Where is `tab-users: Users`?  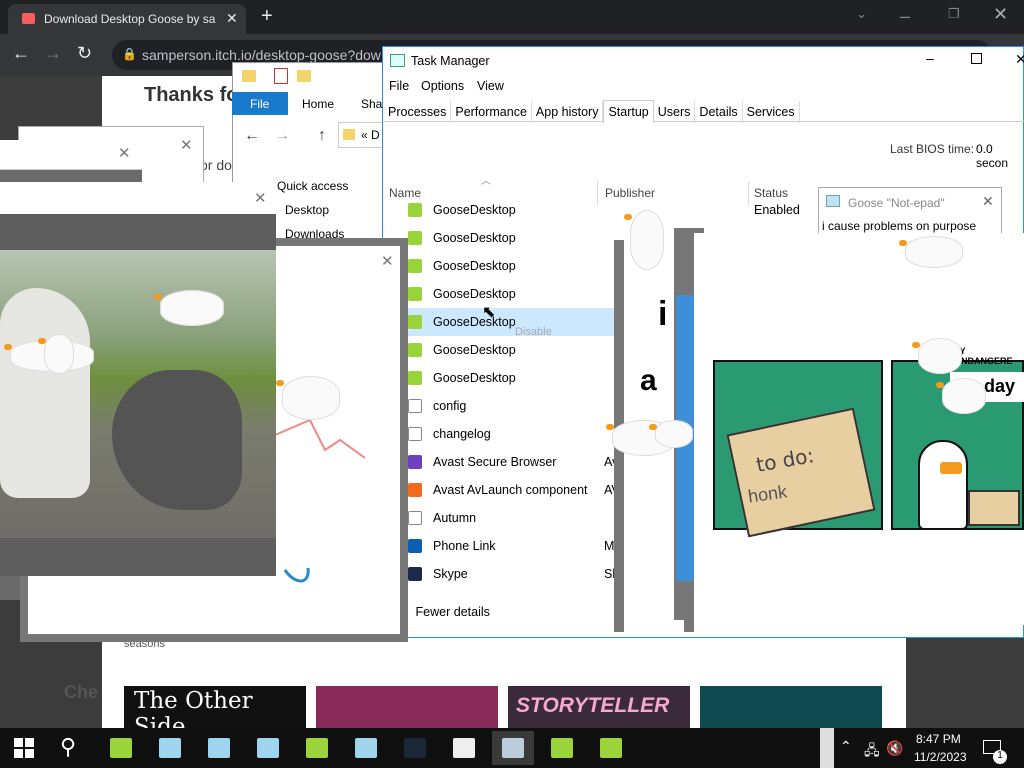 tab-users: Users is located at coordinates (675, 112).